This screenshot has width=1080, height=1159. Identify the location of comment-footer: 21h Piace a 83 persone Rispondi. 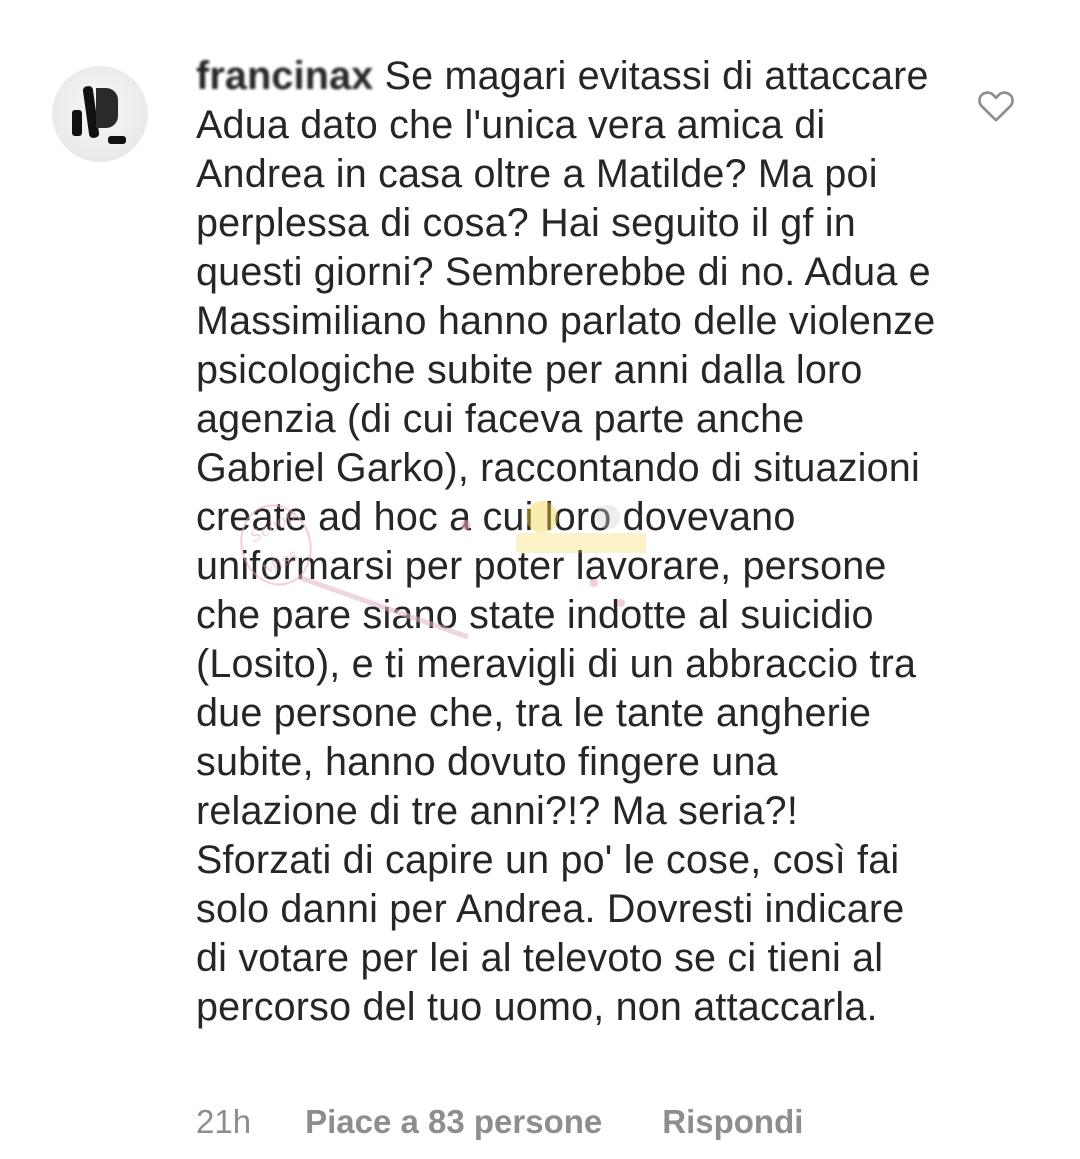
(499, 1122).